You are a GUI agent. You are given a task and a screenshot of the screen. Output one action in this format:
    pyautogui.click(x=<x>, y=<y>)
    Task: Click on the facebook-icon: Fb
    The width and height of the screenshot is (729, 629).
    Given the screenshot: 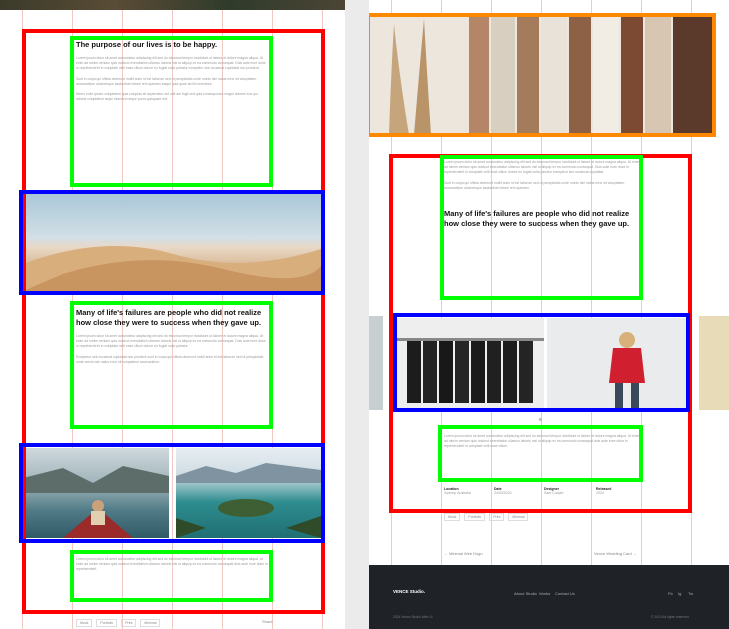 What is the action you would take?
    pyautogui.click(x=670, y=593)
    